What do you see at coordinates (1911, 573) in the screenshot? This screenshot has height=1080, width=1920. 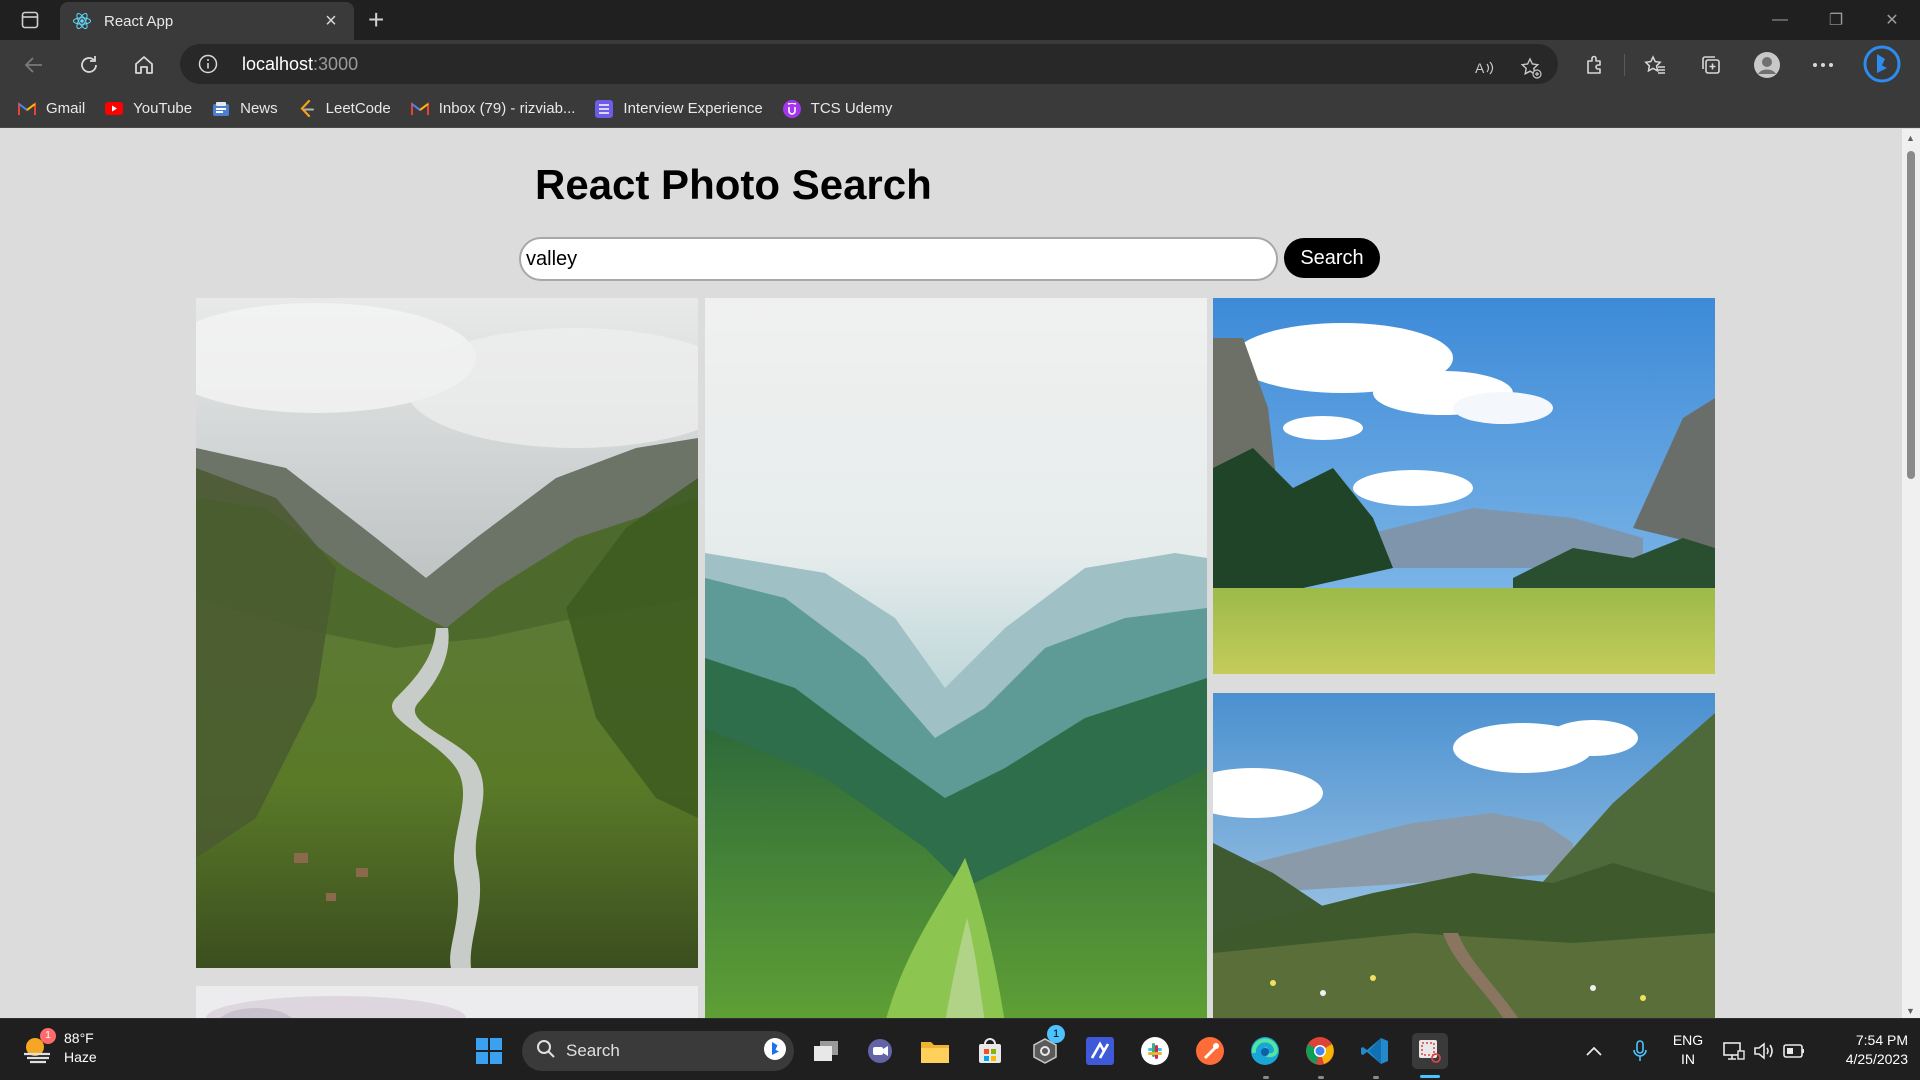 I see `page-scrollbar: ▲ ▼` at bounding box center [1911, 573].